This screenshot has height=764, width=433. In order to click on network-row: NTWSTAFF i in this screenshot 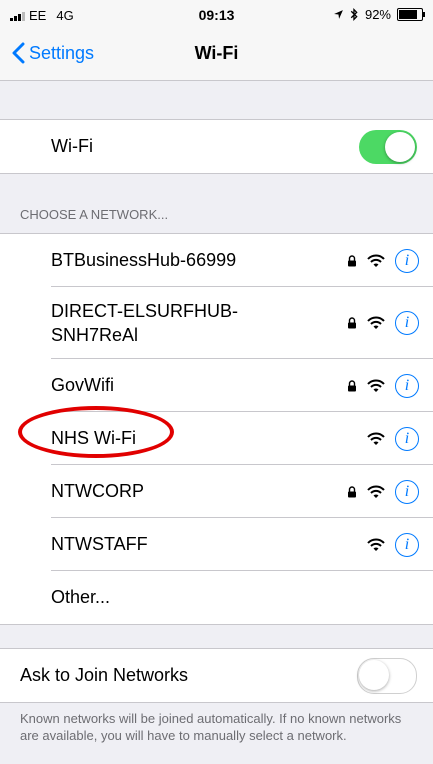, I will do `click(216, 544)`.